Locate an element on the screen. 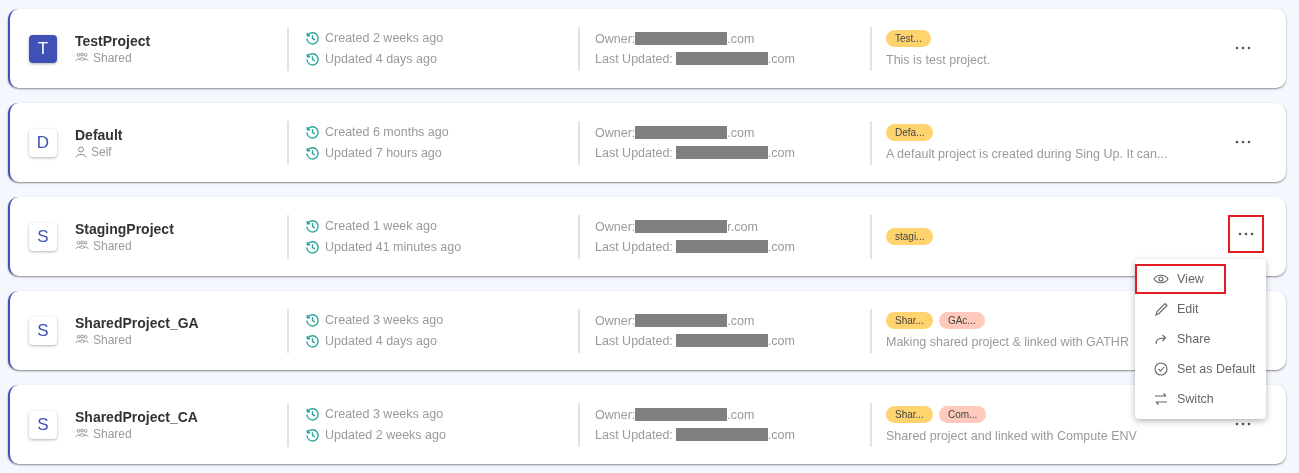 The height and width of the screenshot is (473, 1299). project-description: This is test project. is located at coordinates (938, 60).